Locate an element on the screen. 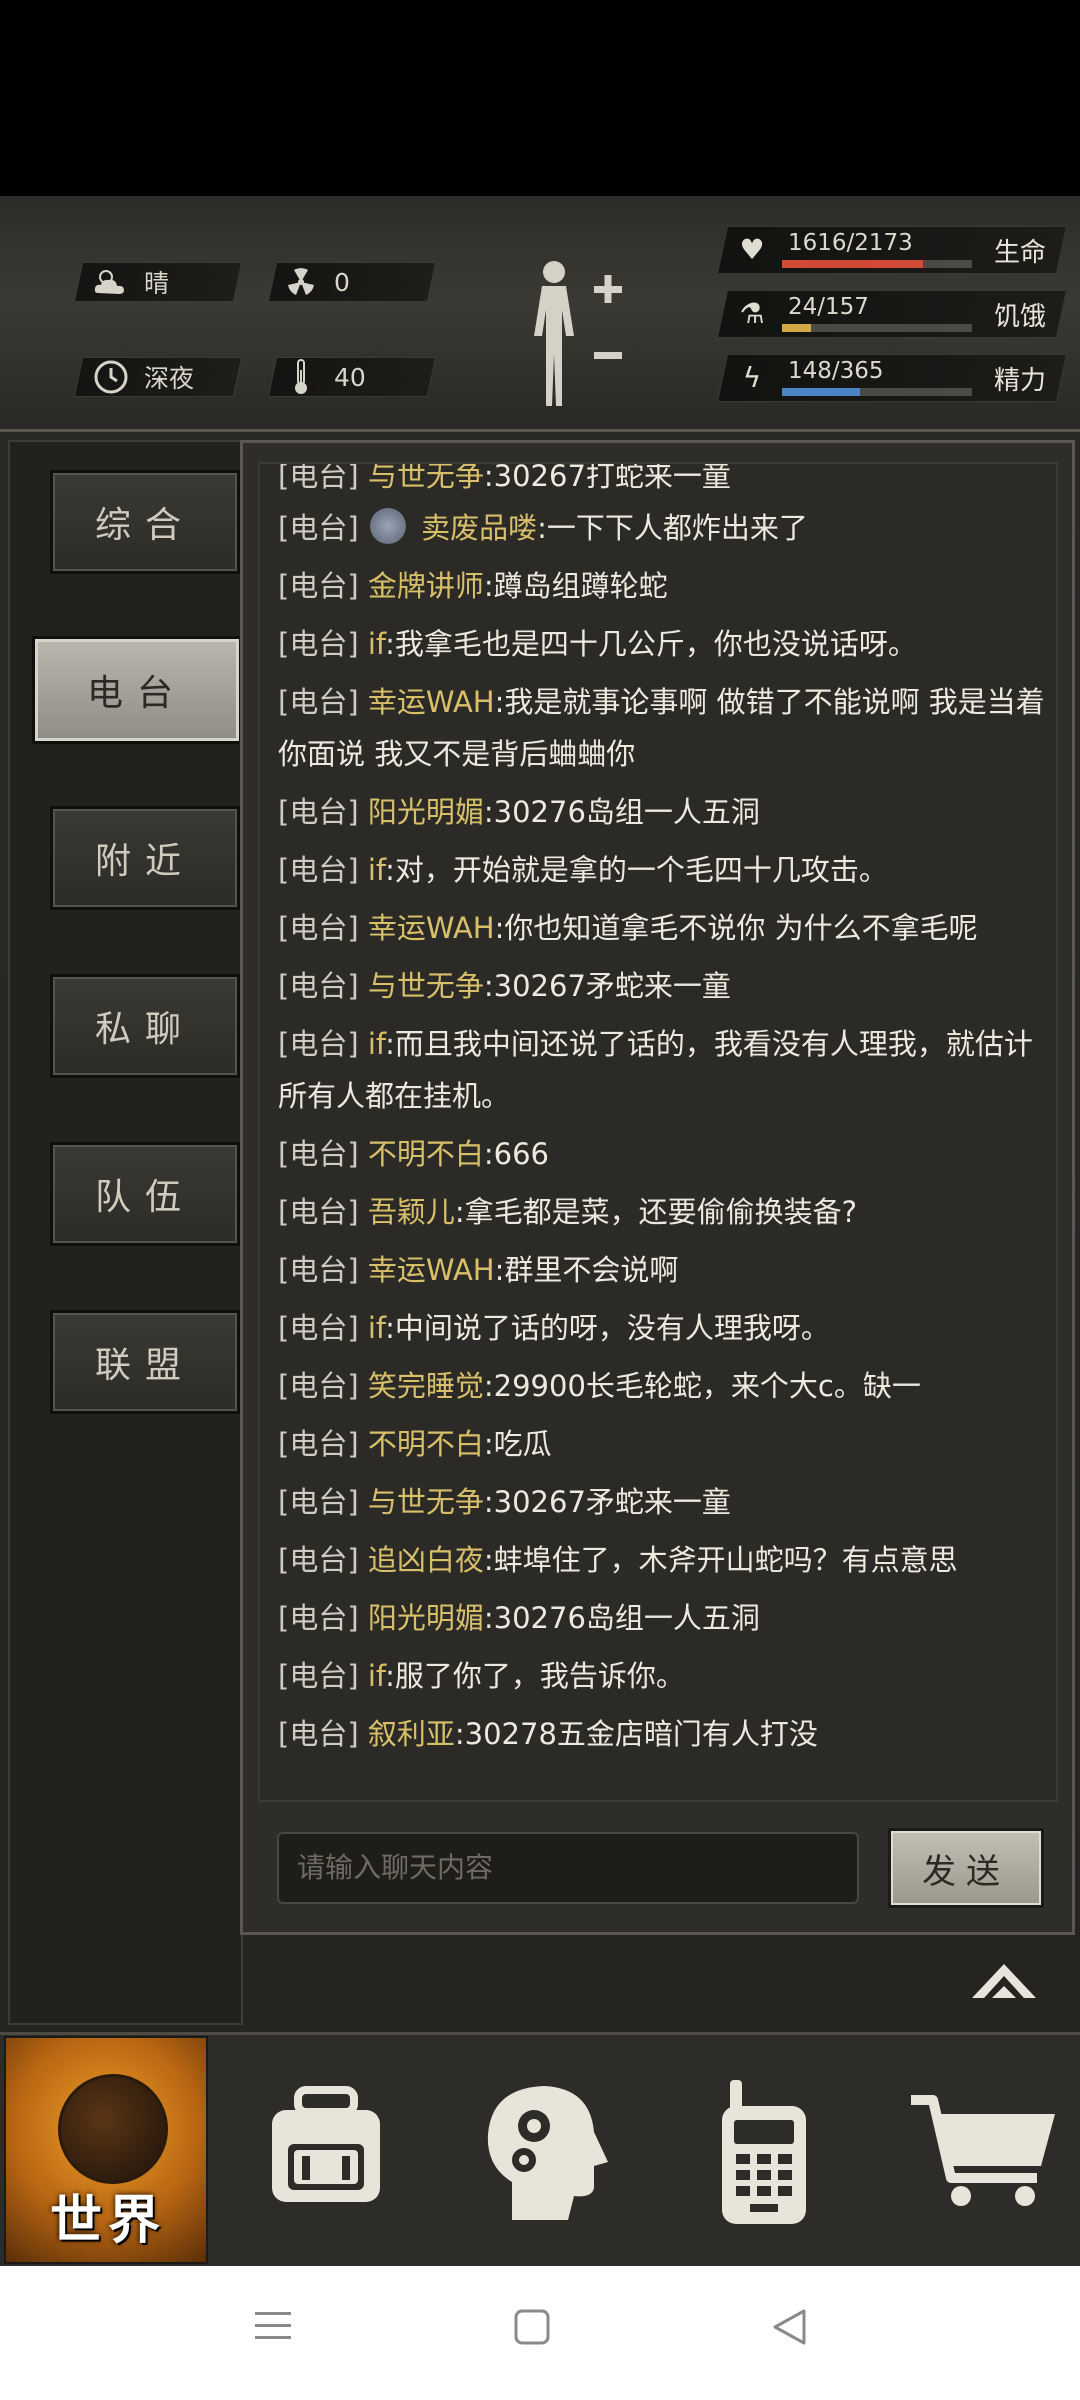 This screenshot has height=2400, width=1080. skills-button is located at coordinates (542, 2150).